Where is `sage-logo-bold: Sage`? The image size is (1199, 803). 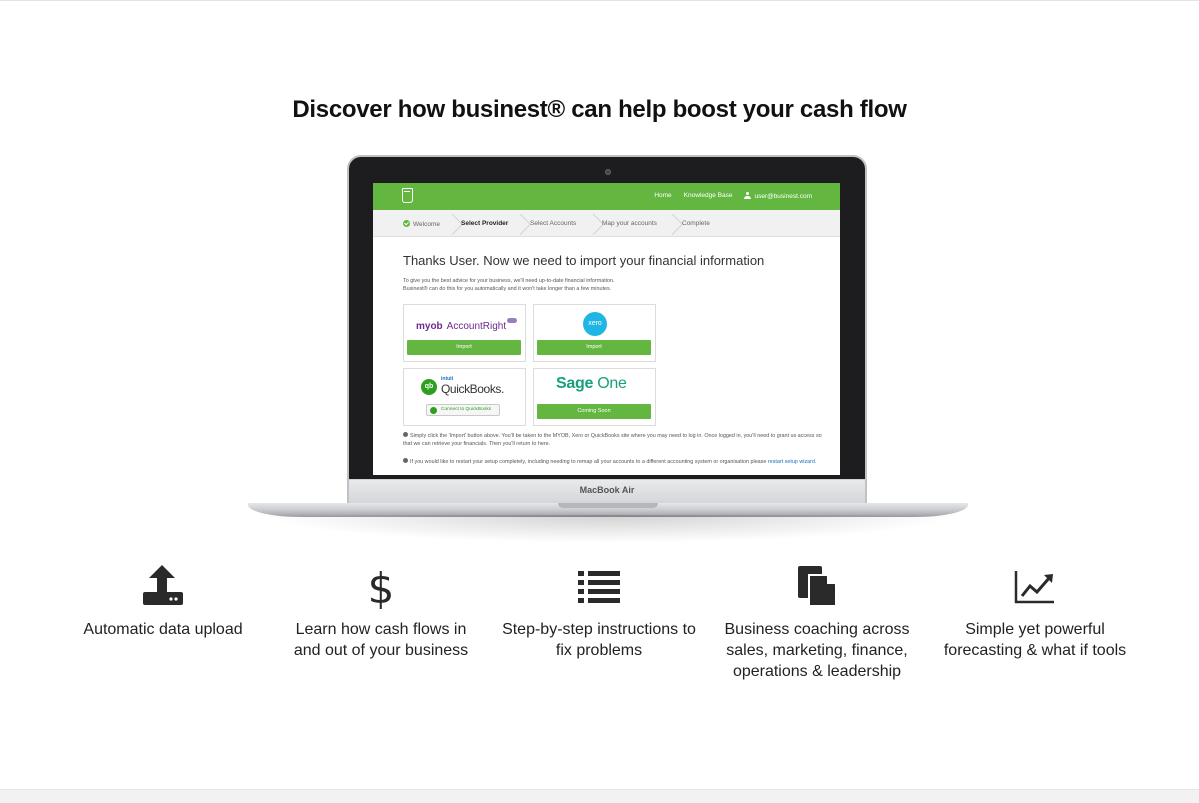
sage-logo-bold: Sage is located at coordinates (575, 383).